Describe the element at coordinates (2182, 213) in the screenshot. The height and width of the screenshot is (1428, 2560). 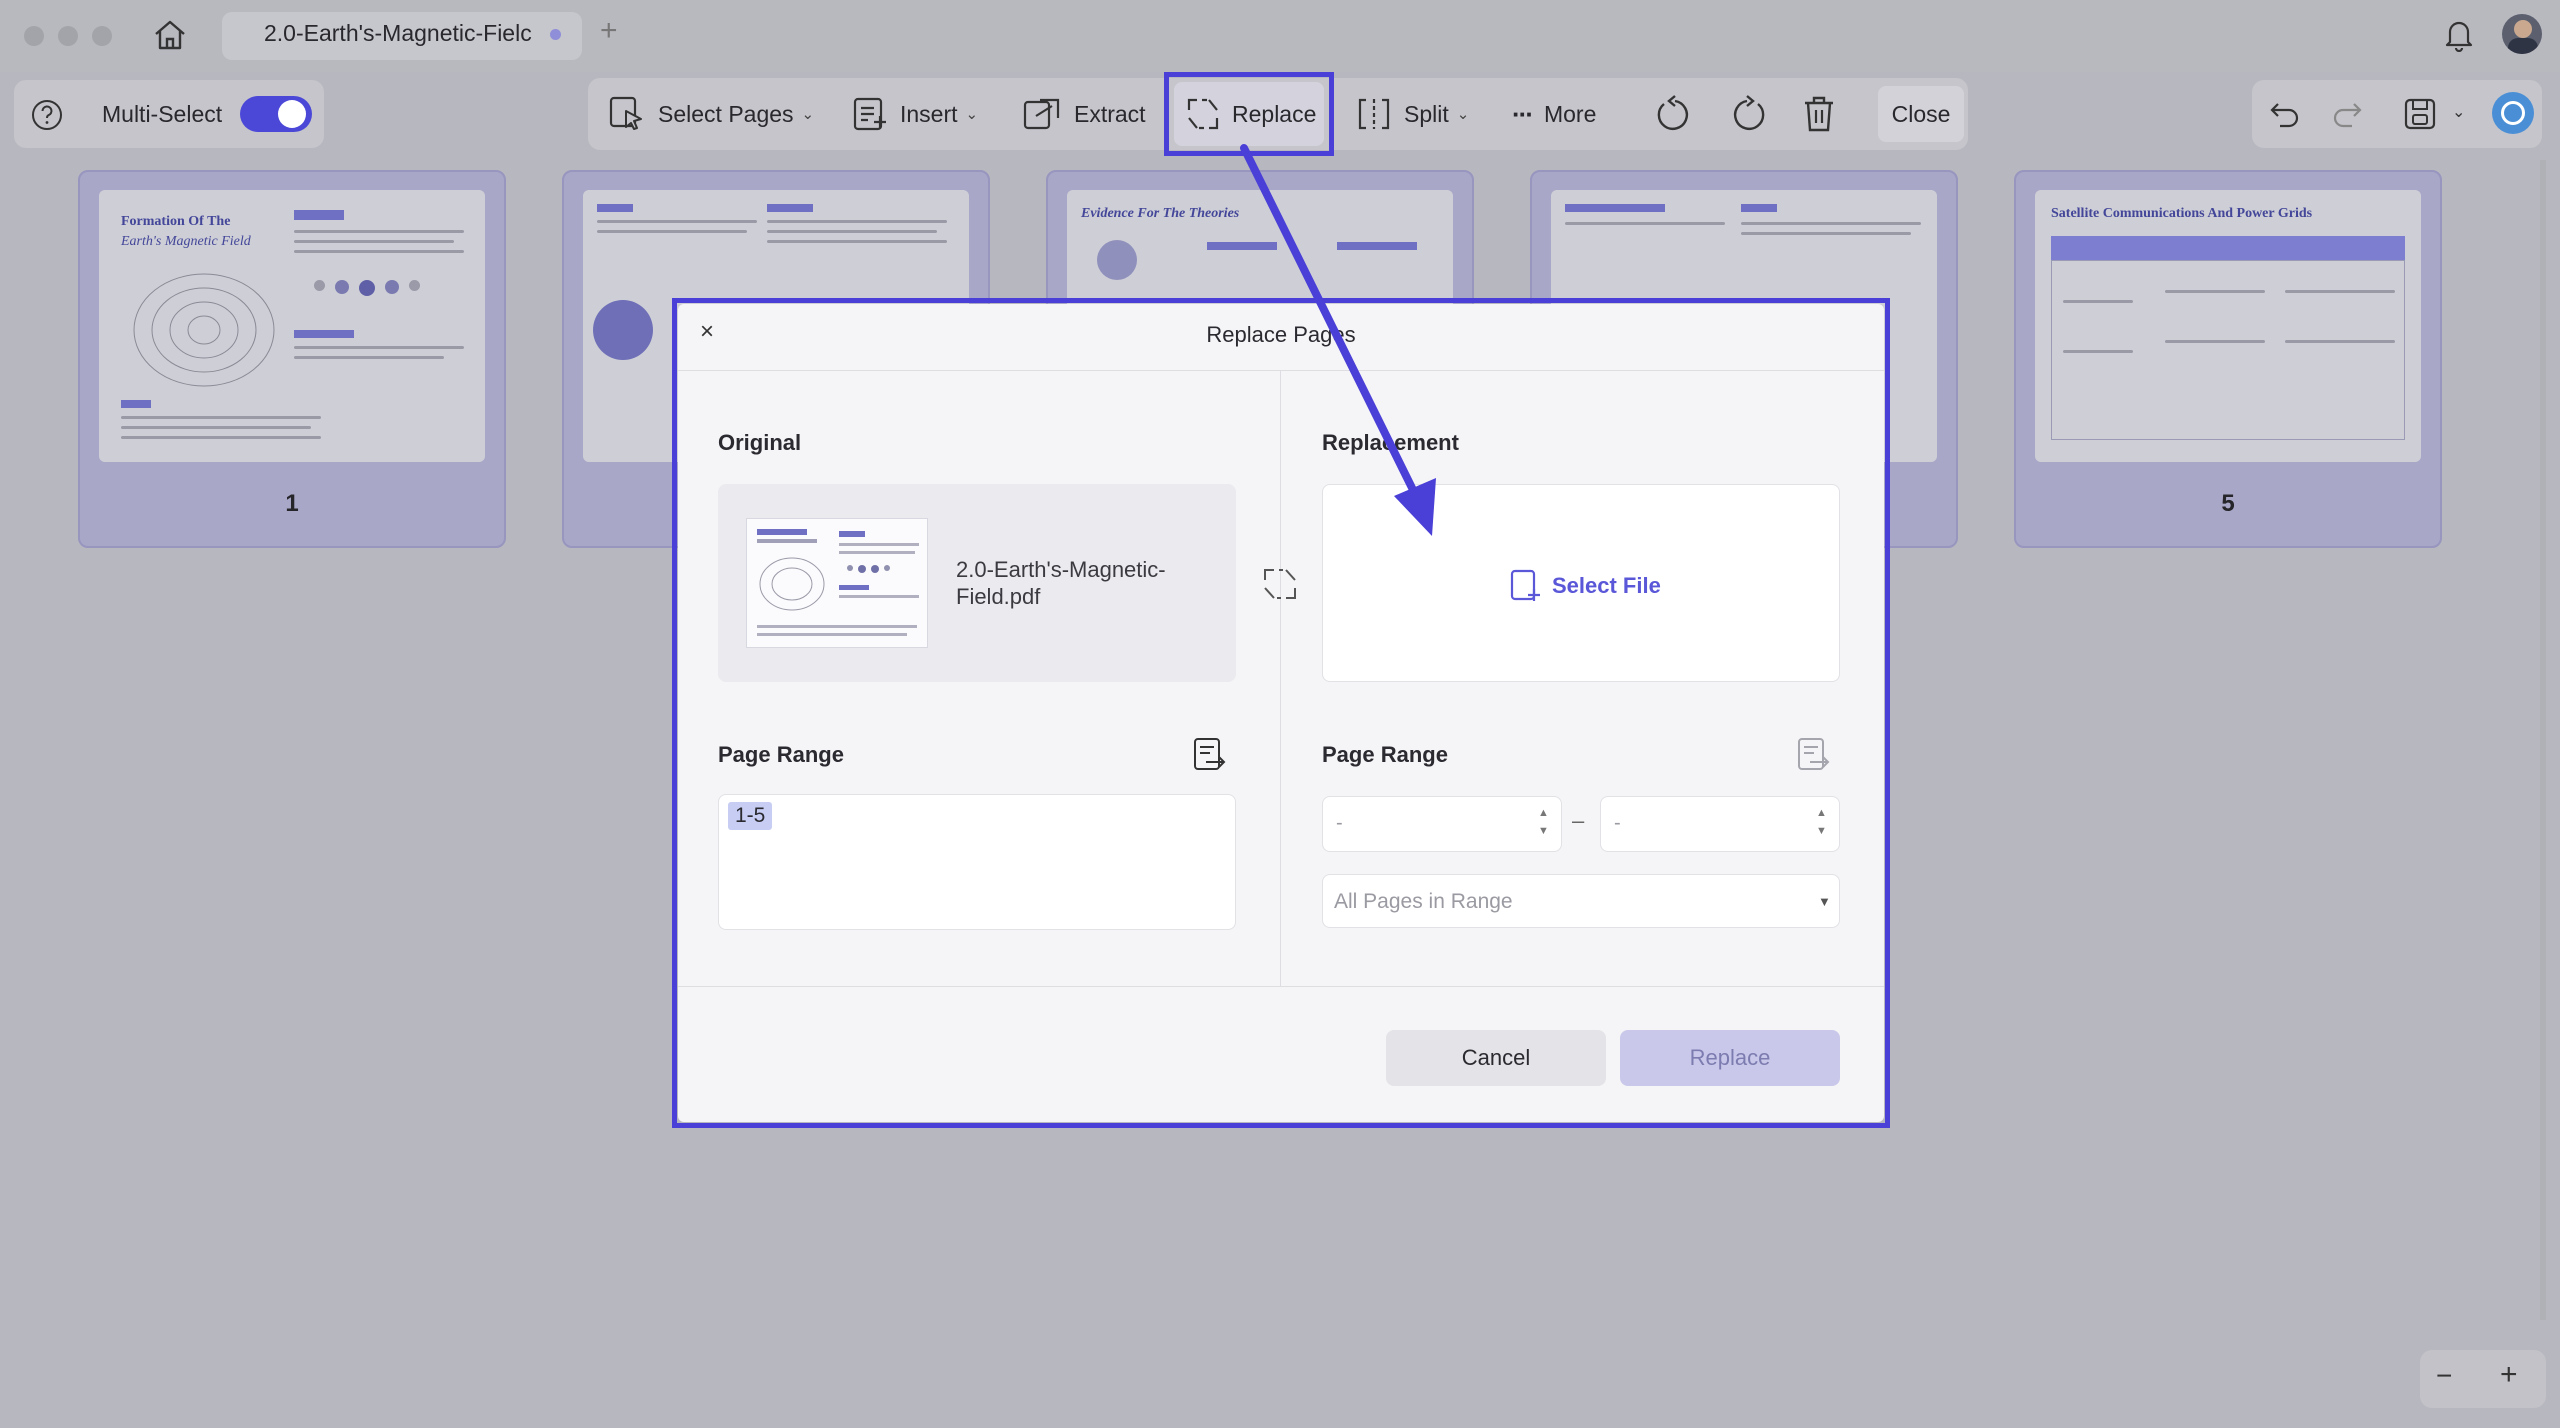
I see `page-5-title: Satellite Communications And Power Grids` at that location.